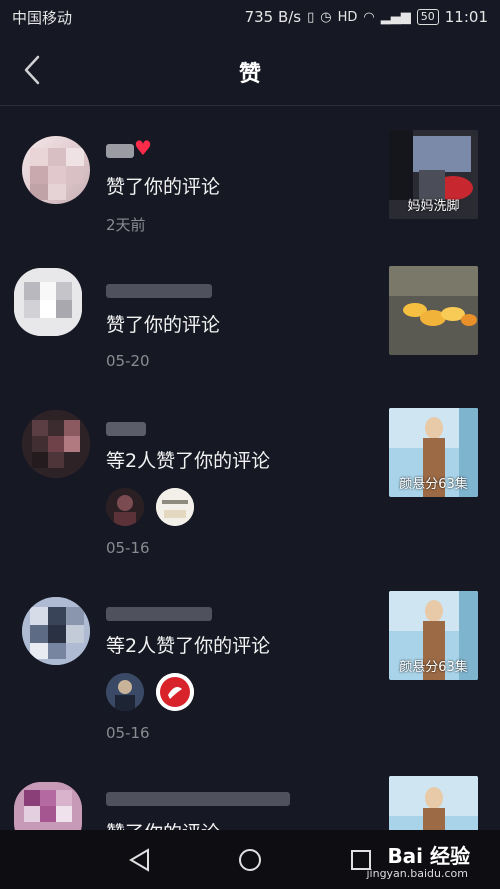 The image size is (500, 889). What do you see at coordinates (433, 174) in the screenshot?
I see `video-thumbnail: 妈妈洗脚` at bounding box center [433, 174].